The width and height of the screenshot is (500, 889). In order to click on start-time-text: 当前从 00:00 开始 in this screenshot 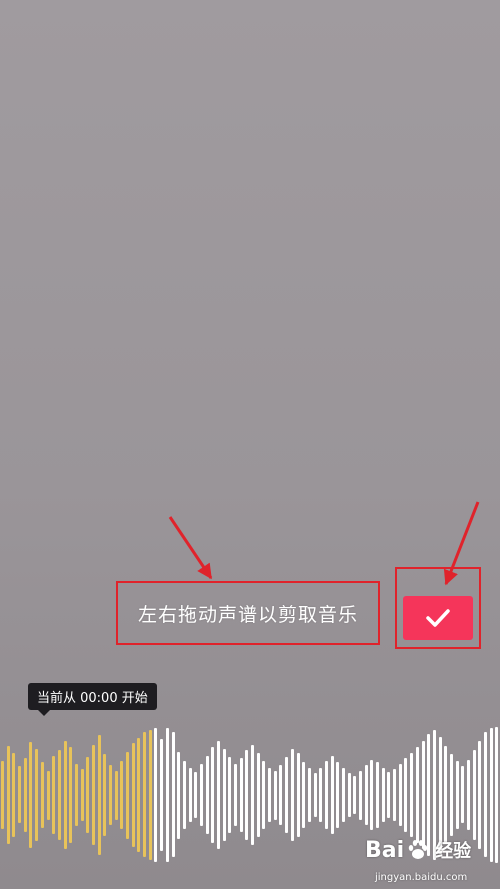, I will do `click(92, 698)`.